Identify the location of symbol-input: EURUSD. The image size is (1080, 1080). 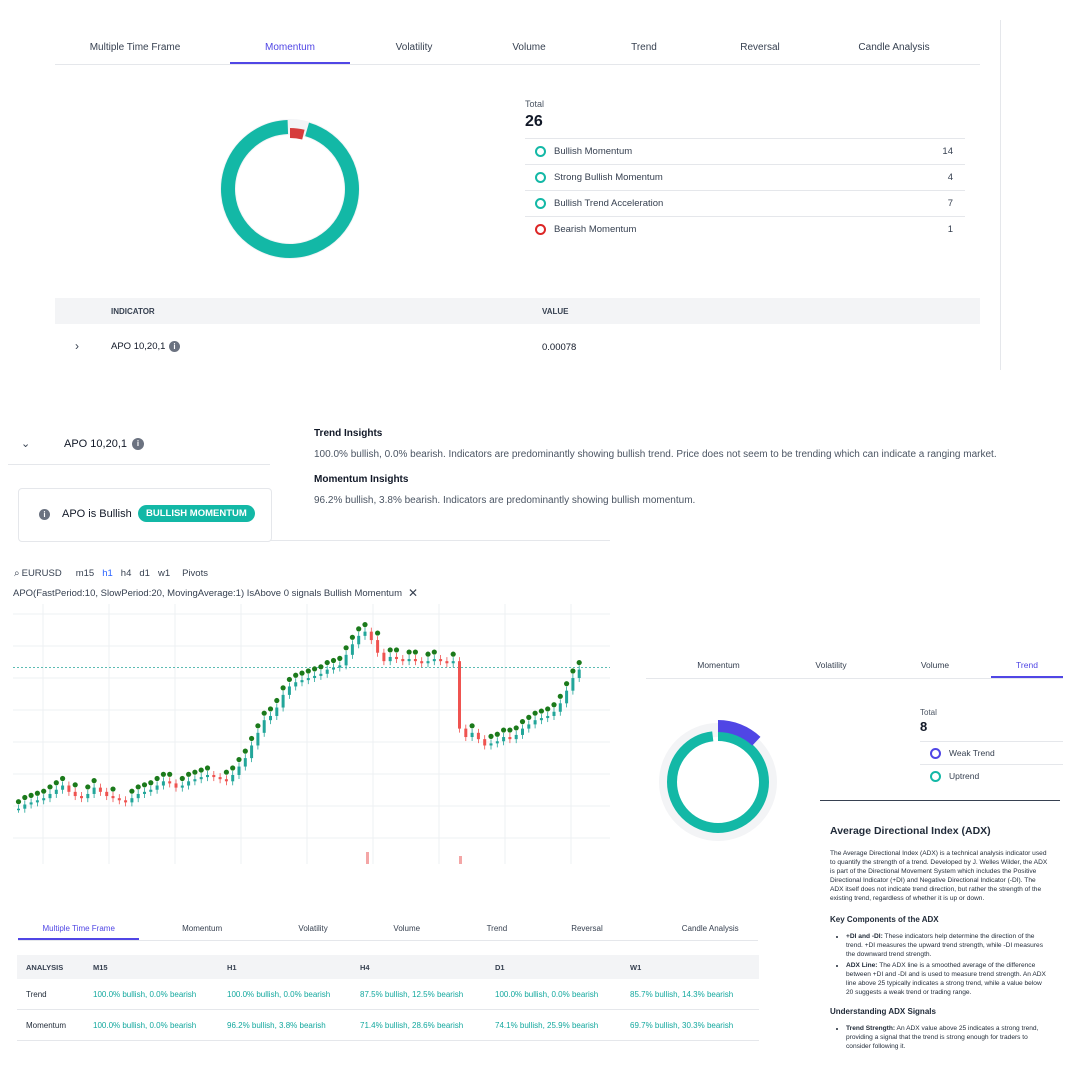
(42, 573).